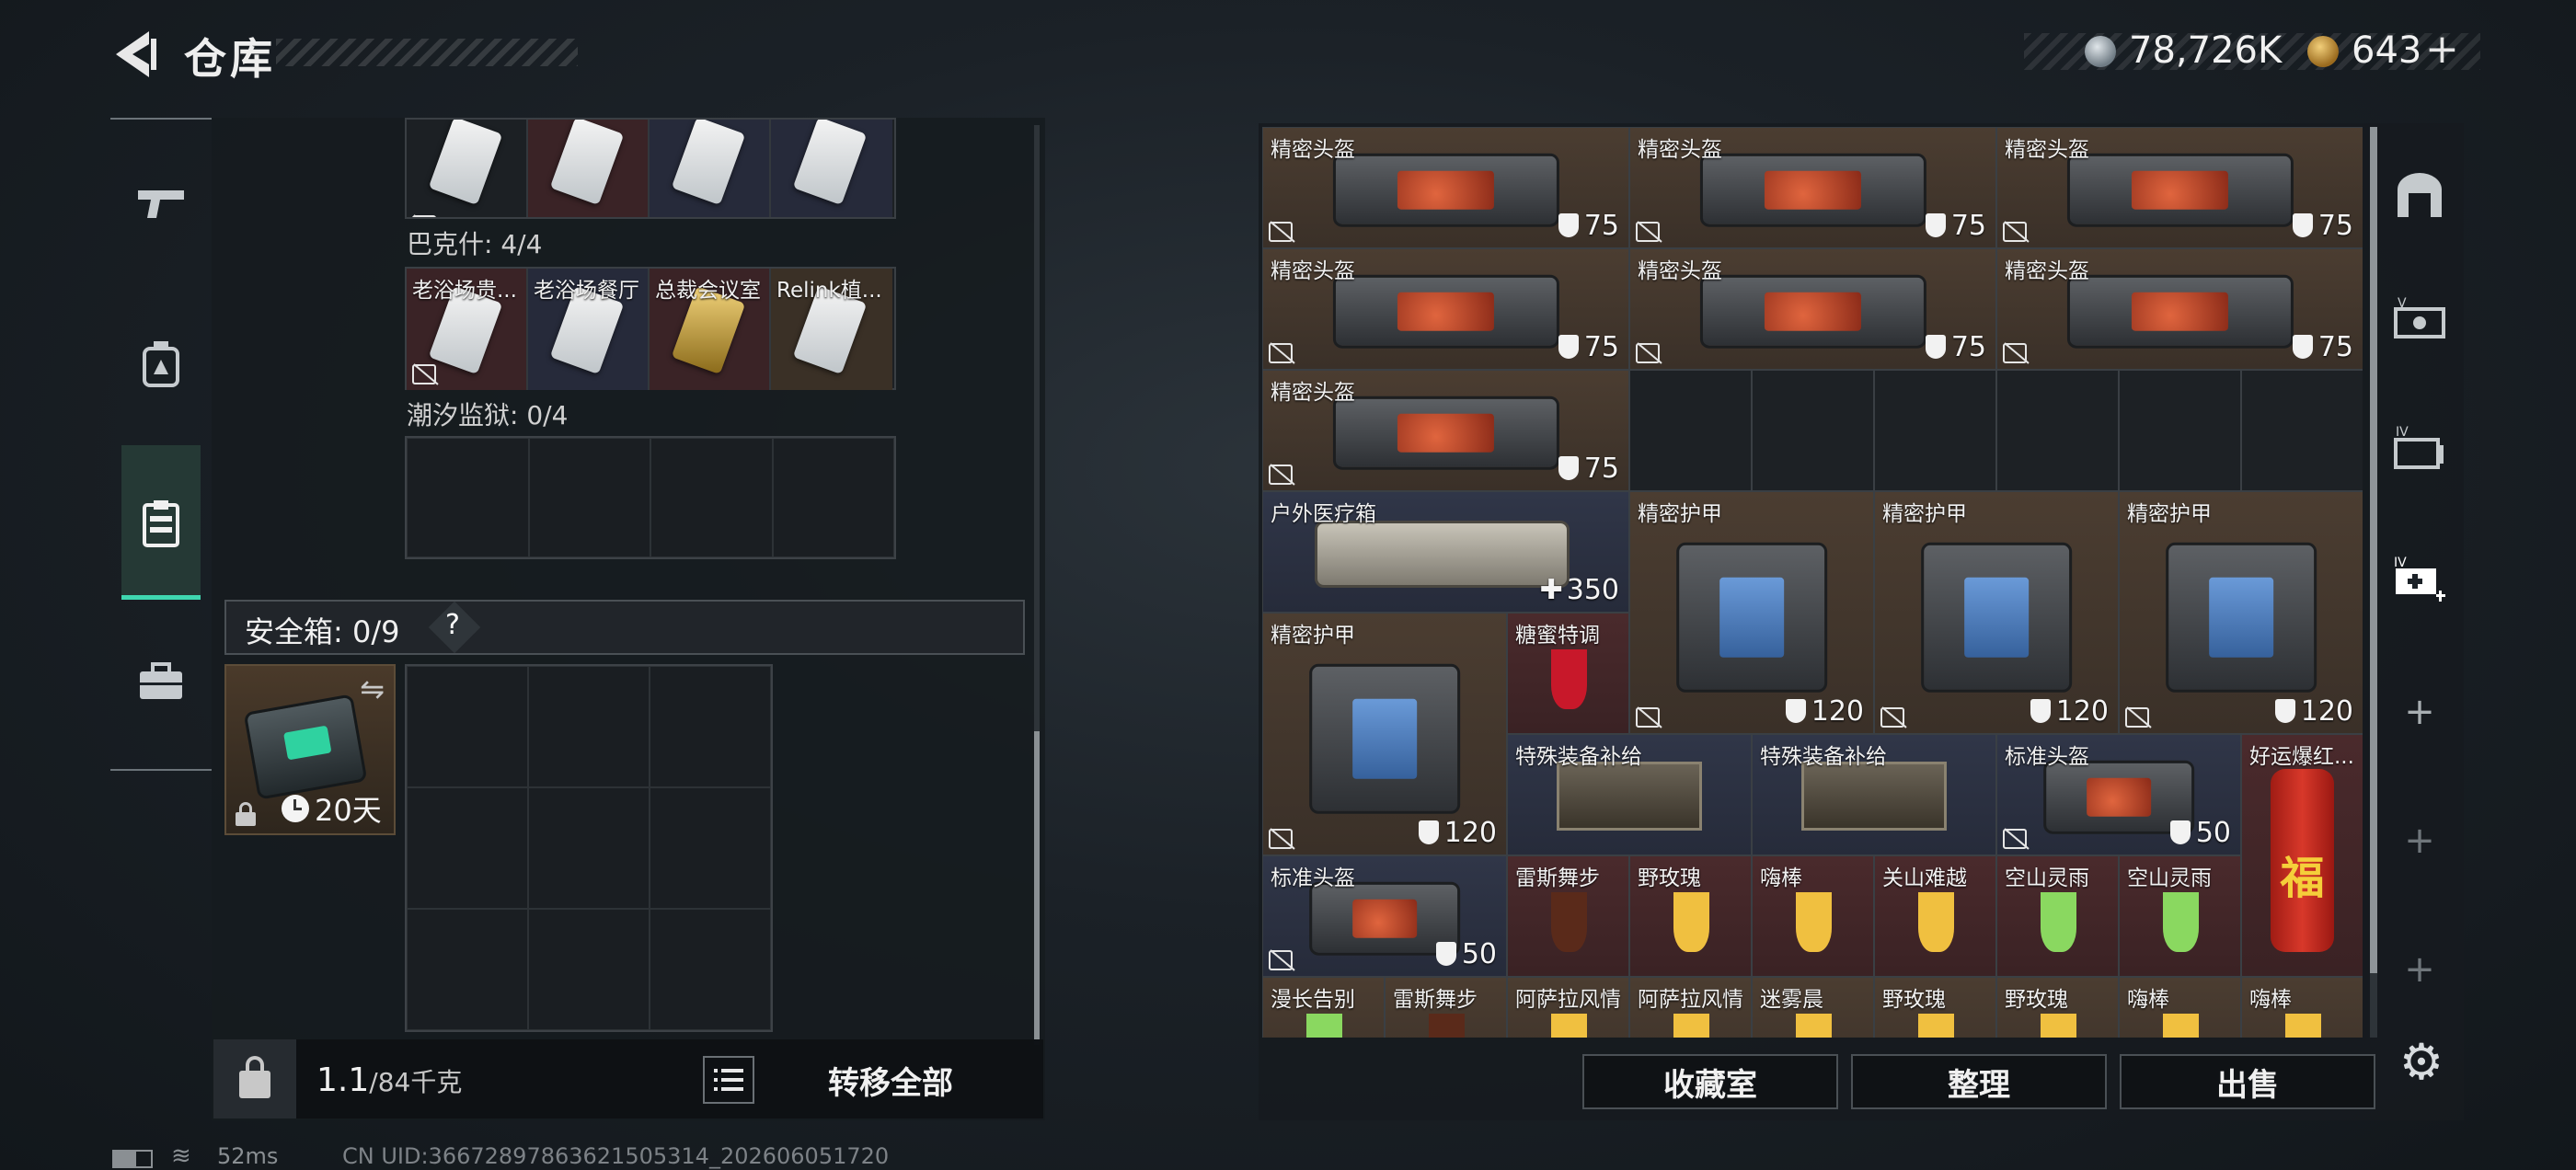 This screenshot has height=1170, width=2576. Describe the element at coordinates (1568, 673) in the screenshot. I see `stash-item: 糖蜜特调` at that location.